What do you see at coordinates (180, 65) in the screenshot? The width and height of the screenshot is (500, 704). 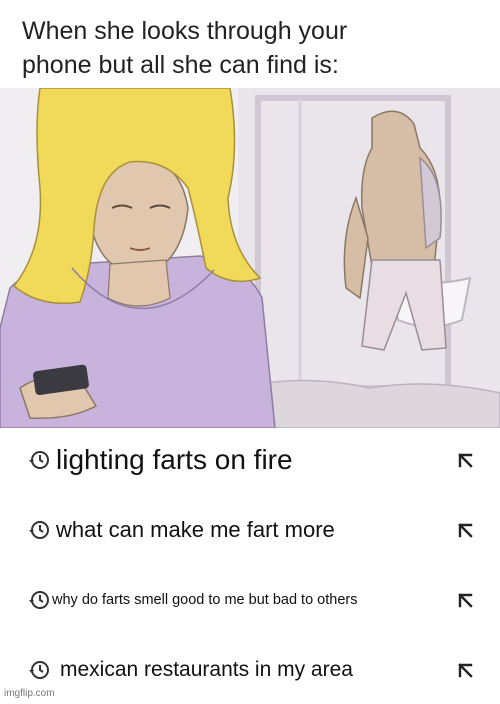 I see `caption-line-2: phone but all she can find is:` at bounding box center [180, 65].